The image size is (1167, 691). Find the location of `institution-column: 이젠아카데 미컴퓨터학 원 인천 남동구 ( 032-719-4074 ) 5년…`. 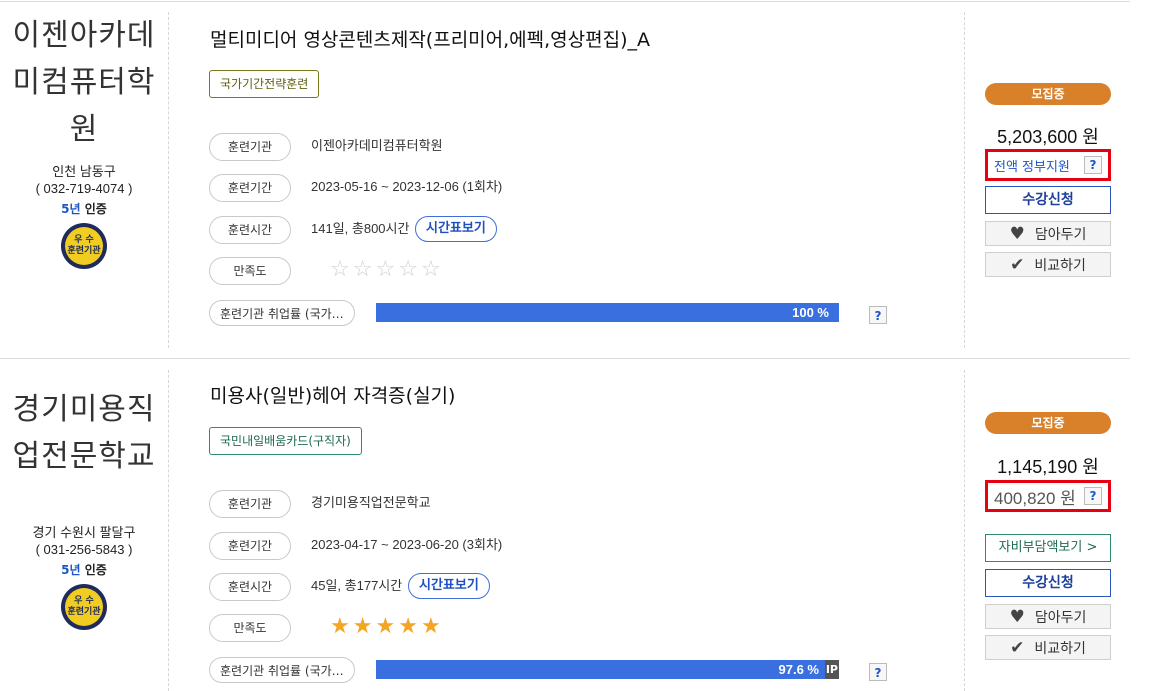

institution-column: 이젠아카데 미컴퓨터학 원 인천 남동구 ( 032-719-4074 ) 5년… is located at coordinates (84, 140).